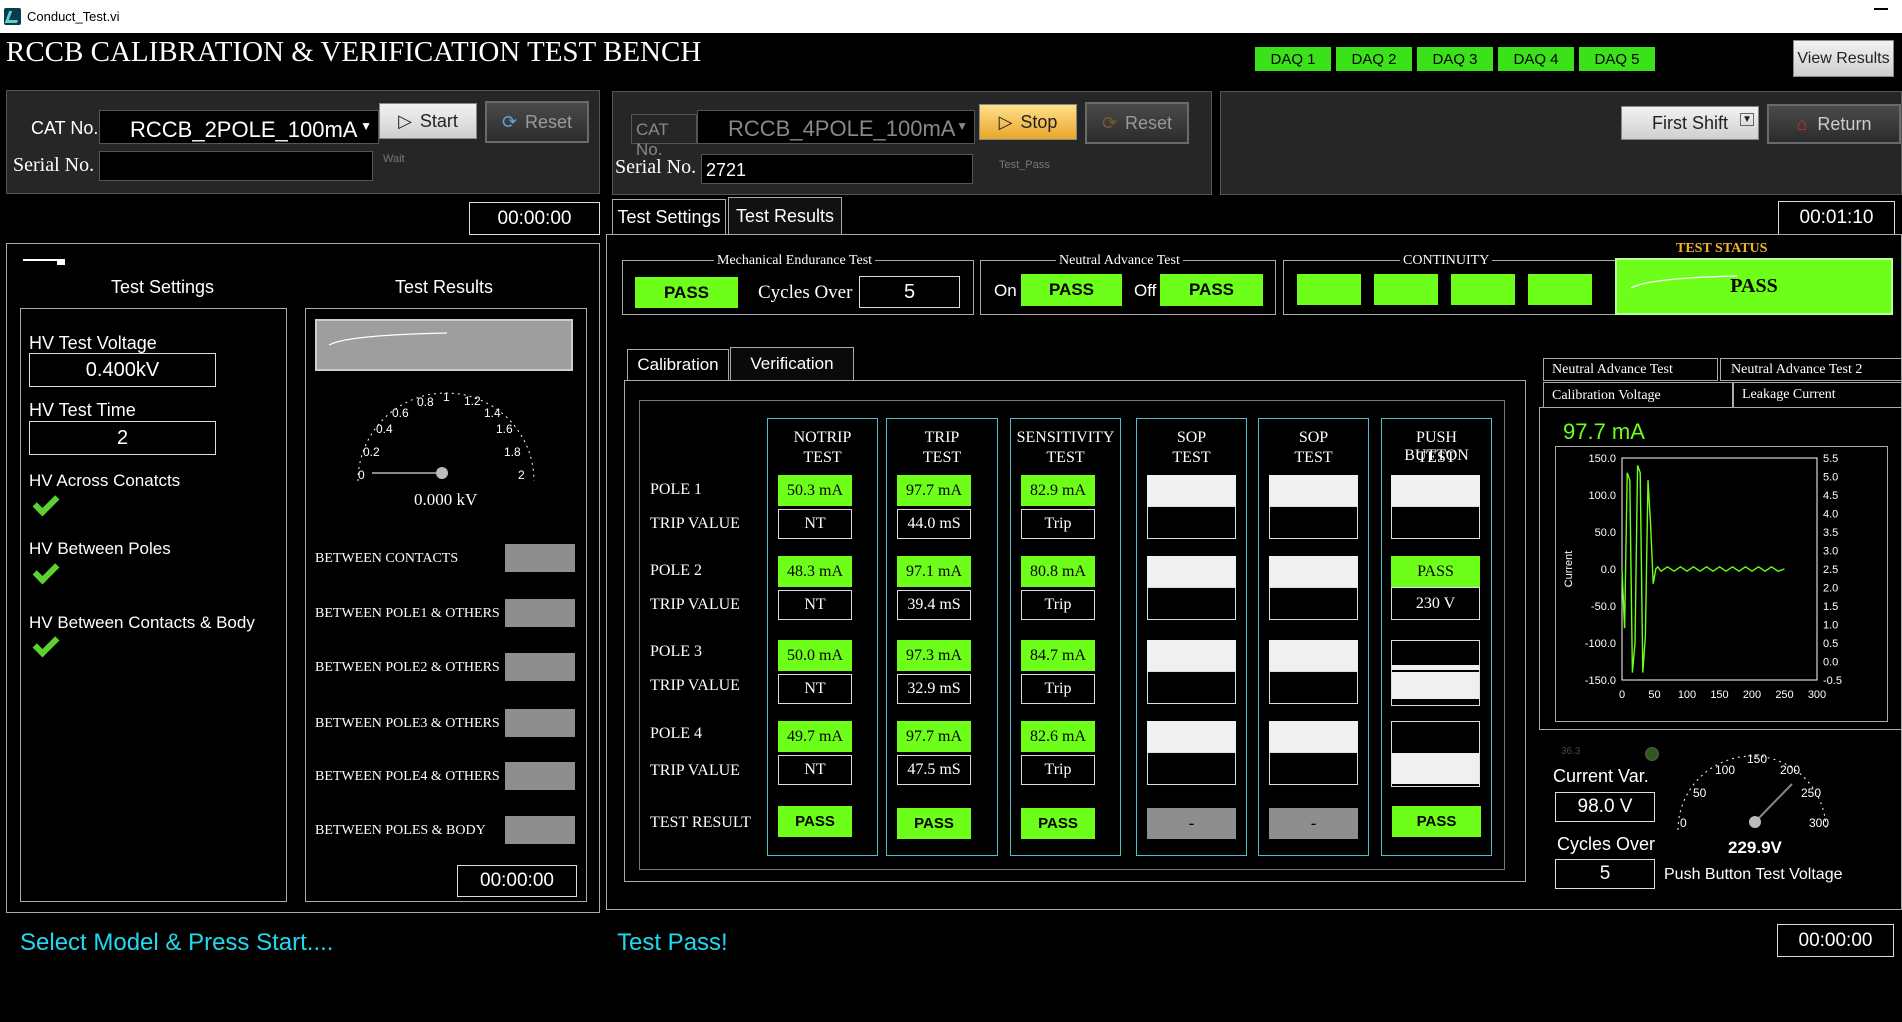  Describe the element at coordinates (122, 370) in the screenshot. I see `hv-voltage-field: 0.400kV` at that location.